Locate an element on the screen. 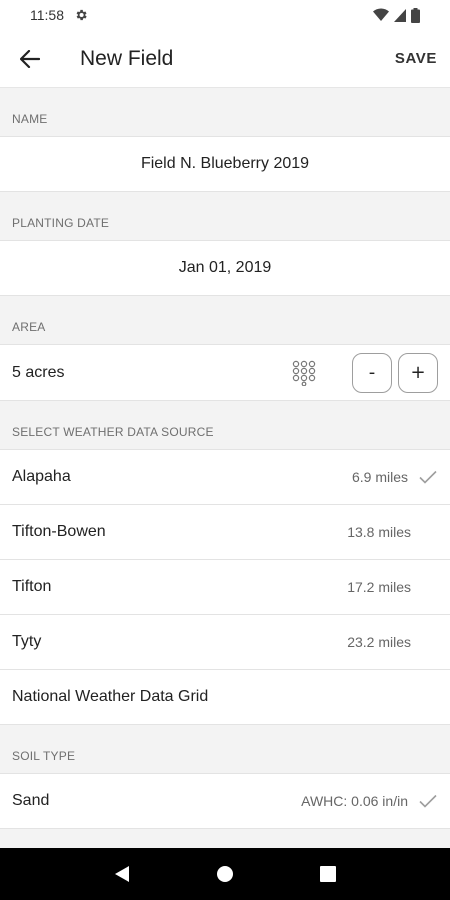 This screenshot has height=900, width=450. nav-back-button is located at coordinates (122, 874).